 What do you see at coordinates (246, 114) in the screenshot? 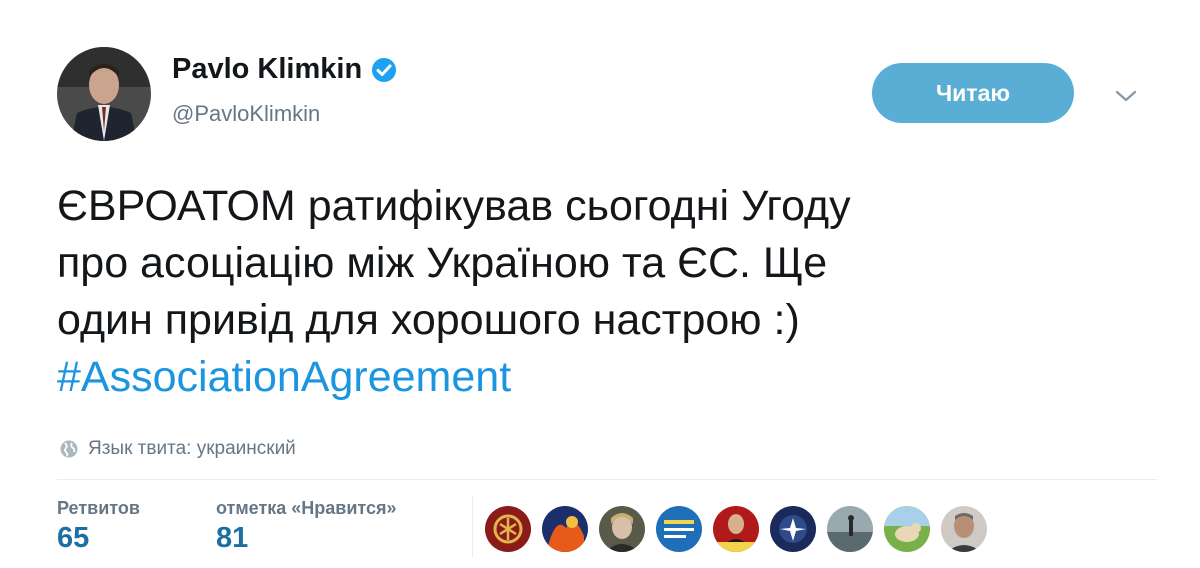
I see `author-screen-name: @PavloKlimkin` at bounding box center [246, 114].